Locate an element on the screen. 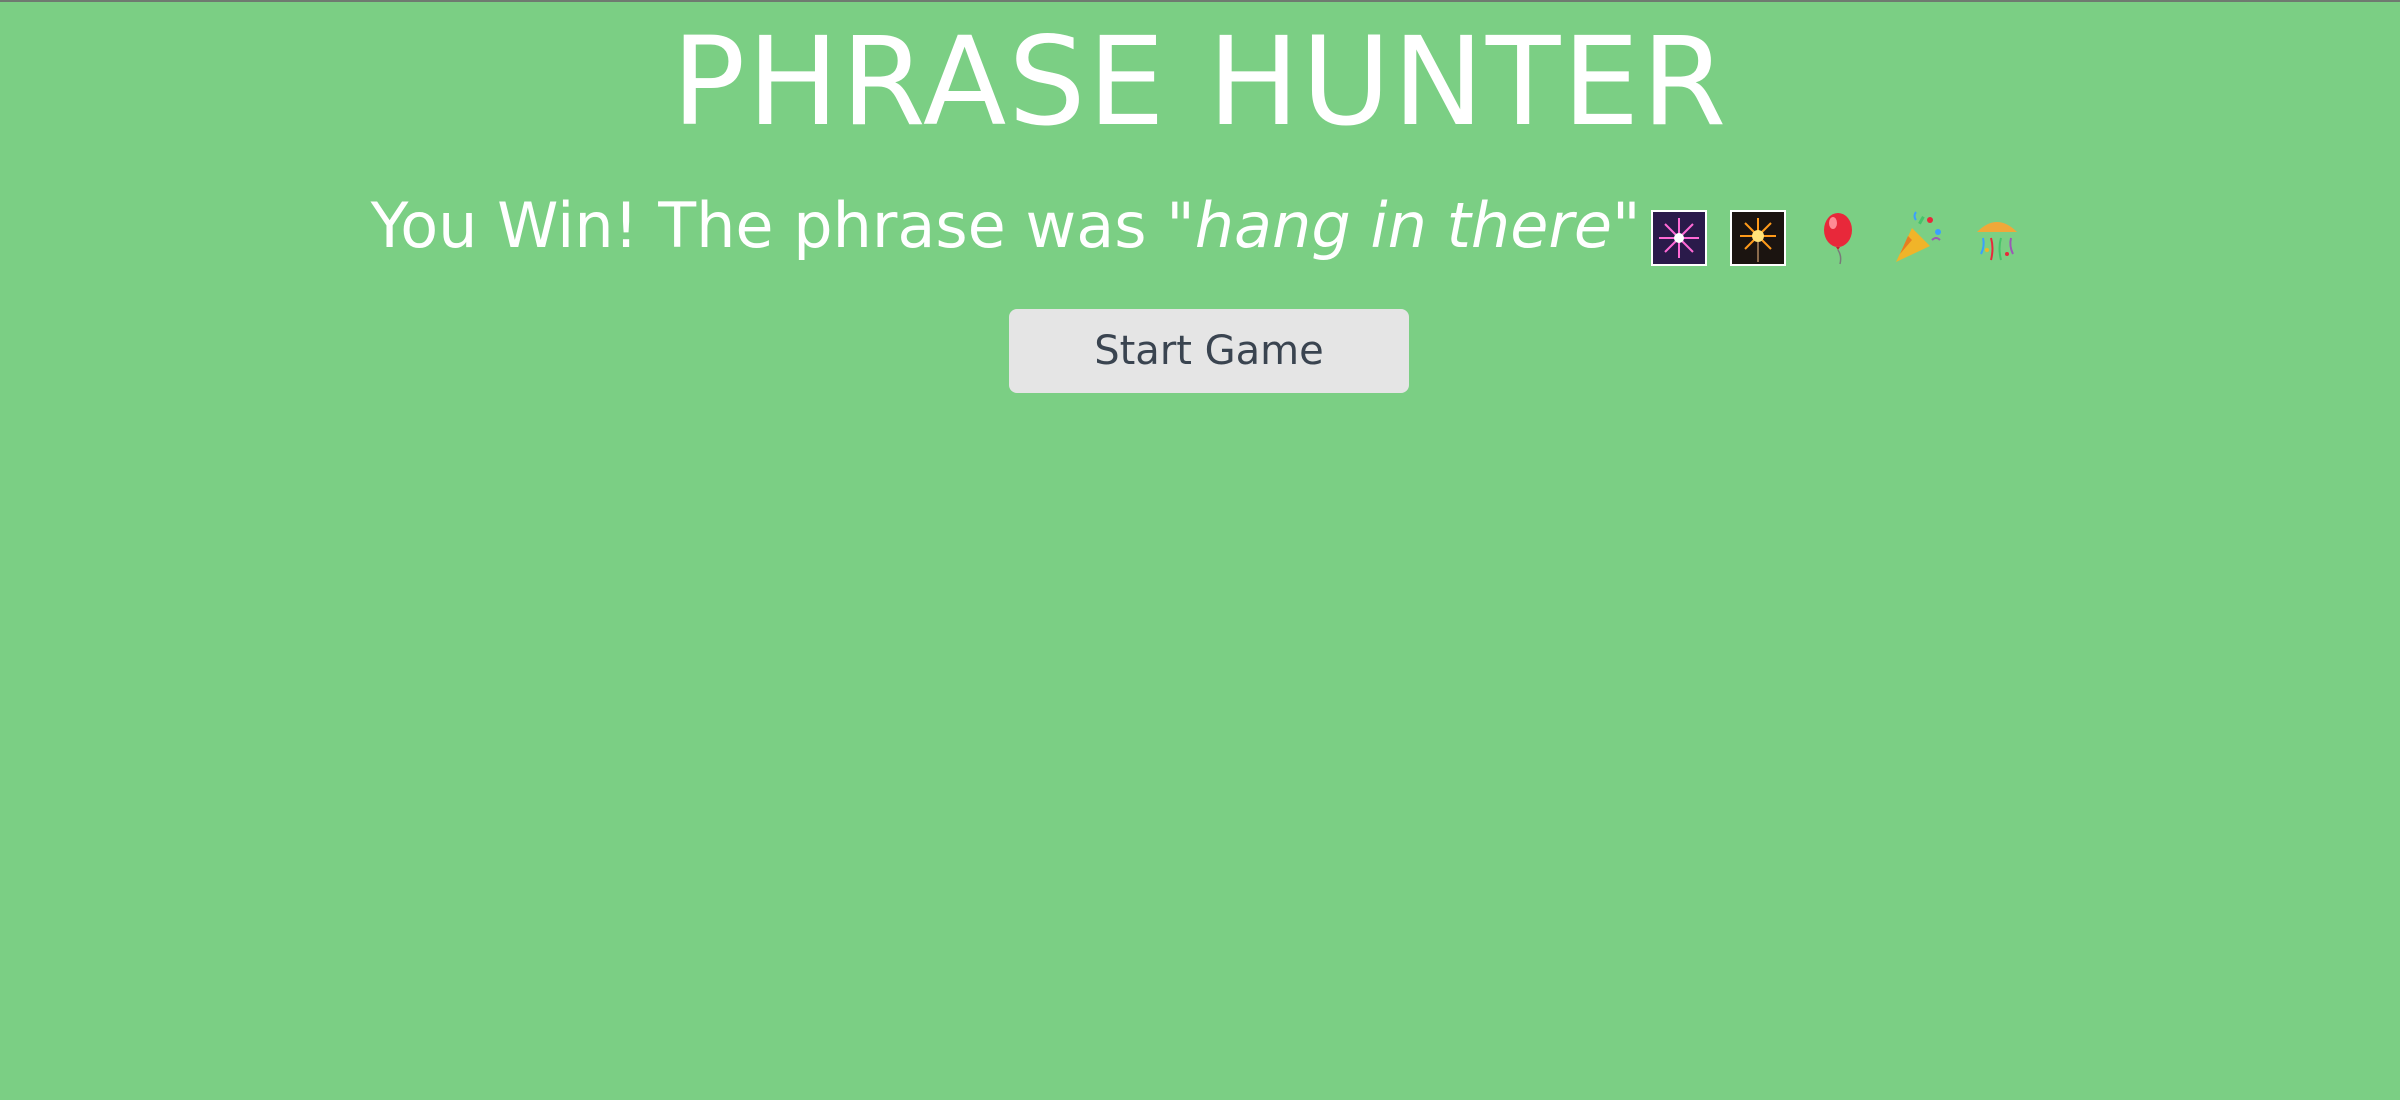 The image size is (2400, 1100). party-popper-icon is located at coordinates (1918, 238).